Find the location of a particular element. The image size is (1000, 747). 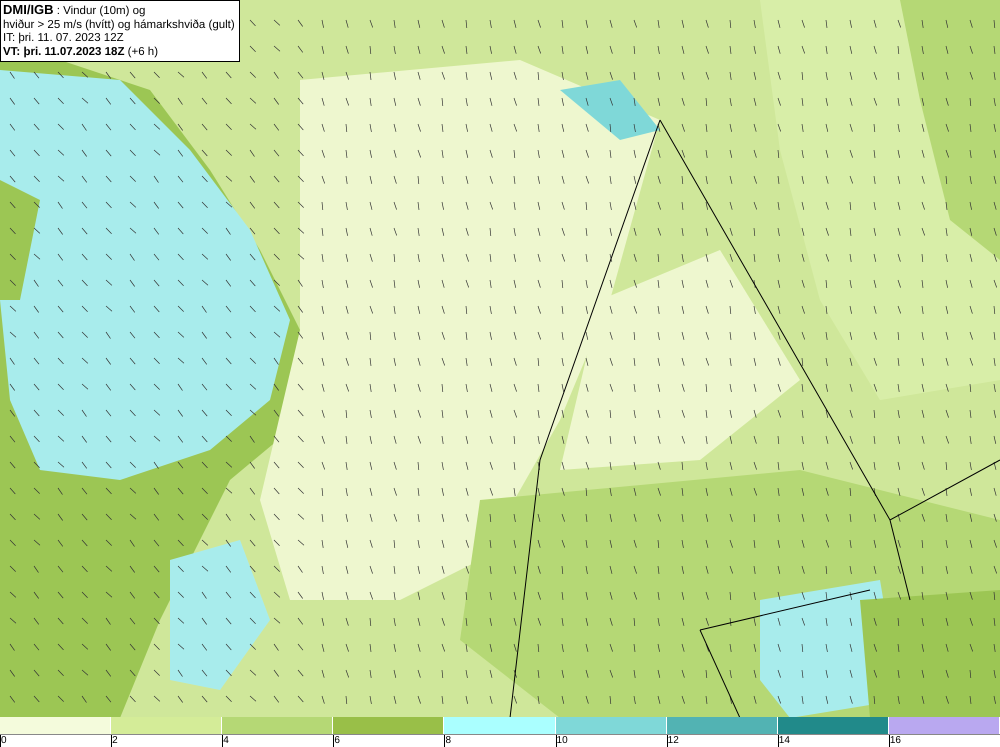

tick-label: 4 is located at coordinates (226, 741).